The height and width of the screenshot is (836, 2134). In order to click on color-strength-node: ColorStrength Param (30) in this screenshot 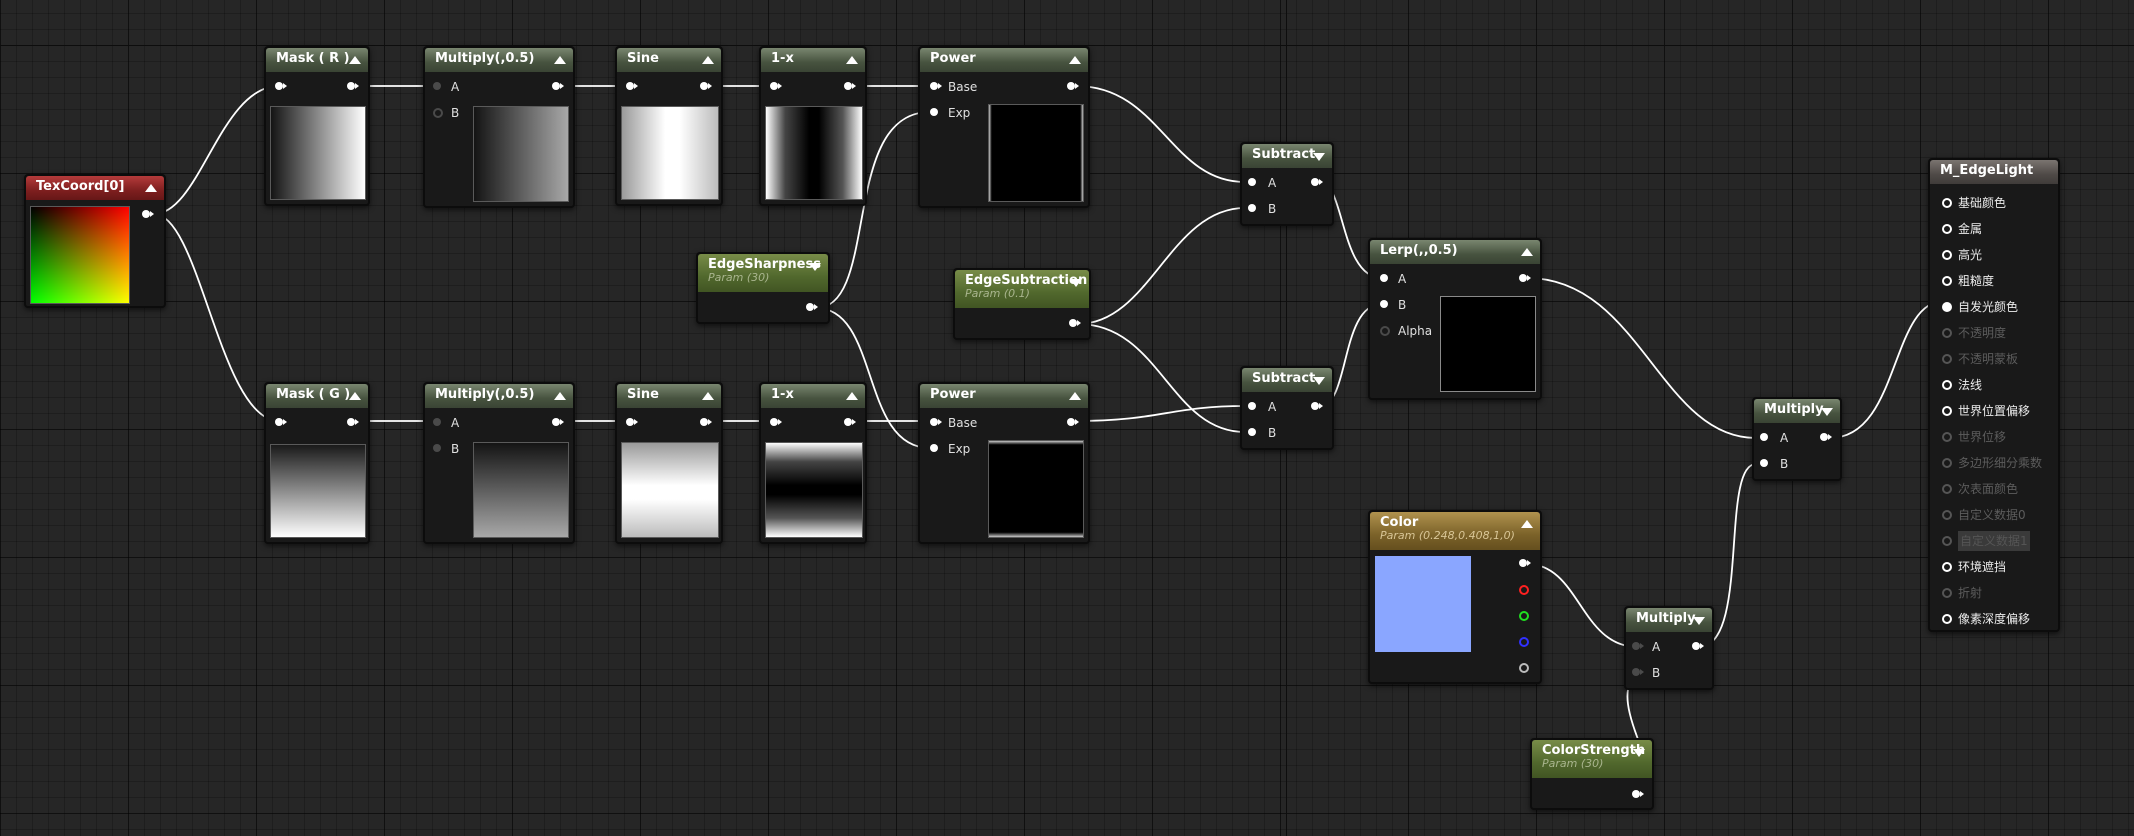, I will do `click(1592, 774)`.